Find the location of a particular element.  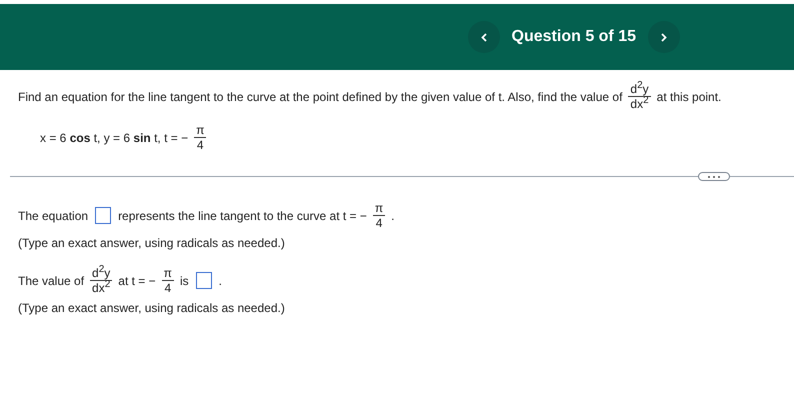

math-text: x = 6 cos t, y = 6 sin t, t = − is located at coordinates (114, 138).